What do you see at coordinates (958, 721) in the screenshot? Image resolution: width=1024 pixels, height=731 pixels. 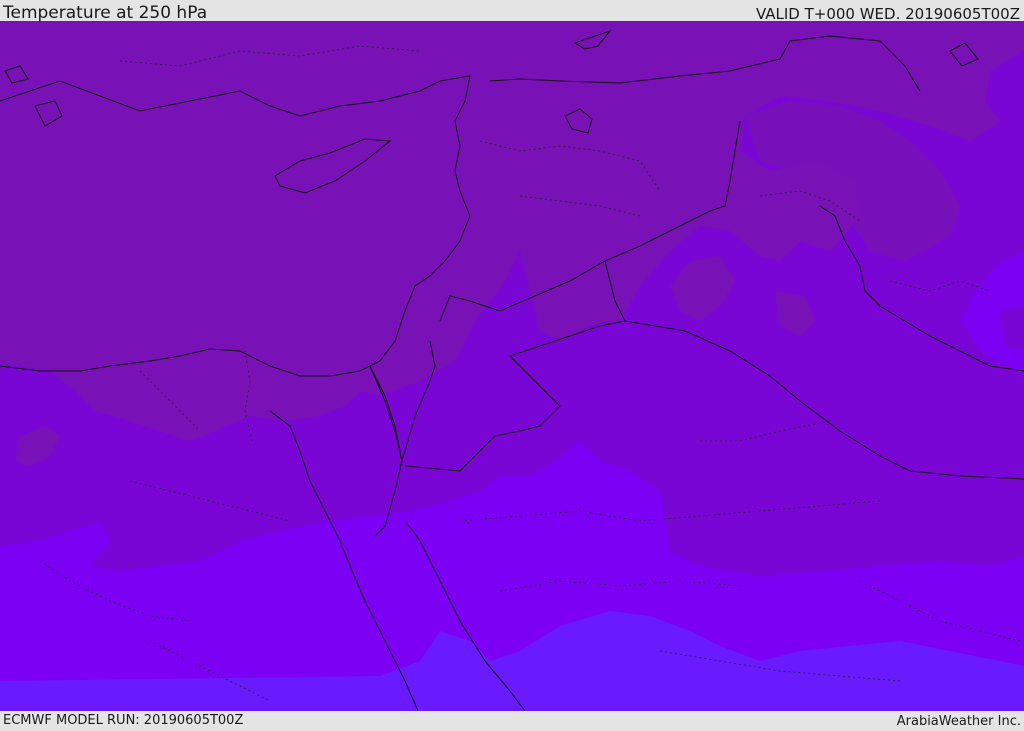 I see `brand-label: ArabiaWeather Inc.` at bounding box center [958, 721].